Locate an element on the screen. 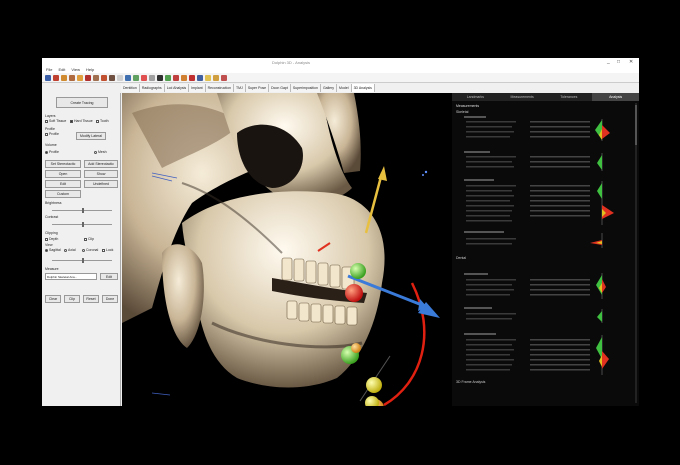 The width and height of the screenshot is (680, 465). tab-ceph-analysis: Lcd Ahalysis is located at coordinates (177, 88).